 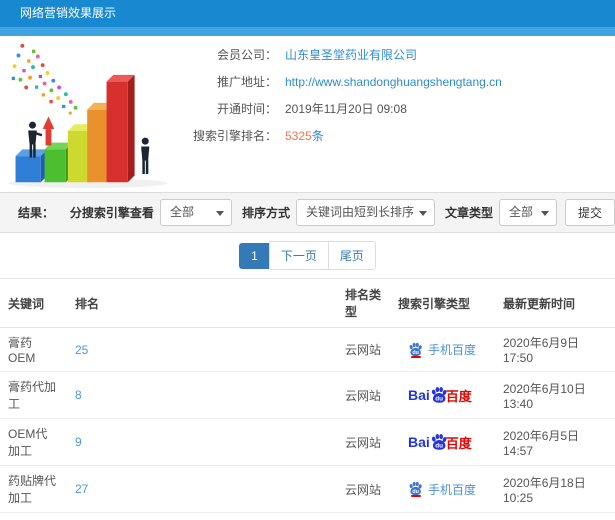 What do you see at coordinates (555, 442) in the screenshot?
I see `updated-cell: 2020年6月5日 14:57` at bounding box center [555, 442].